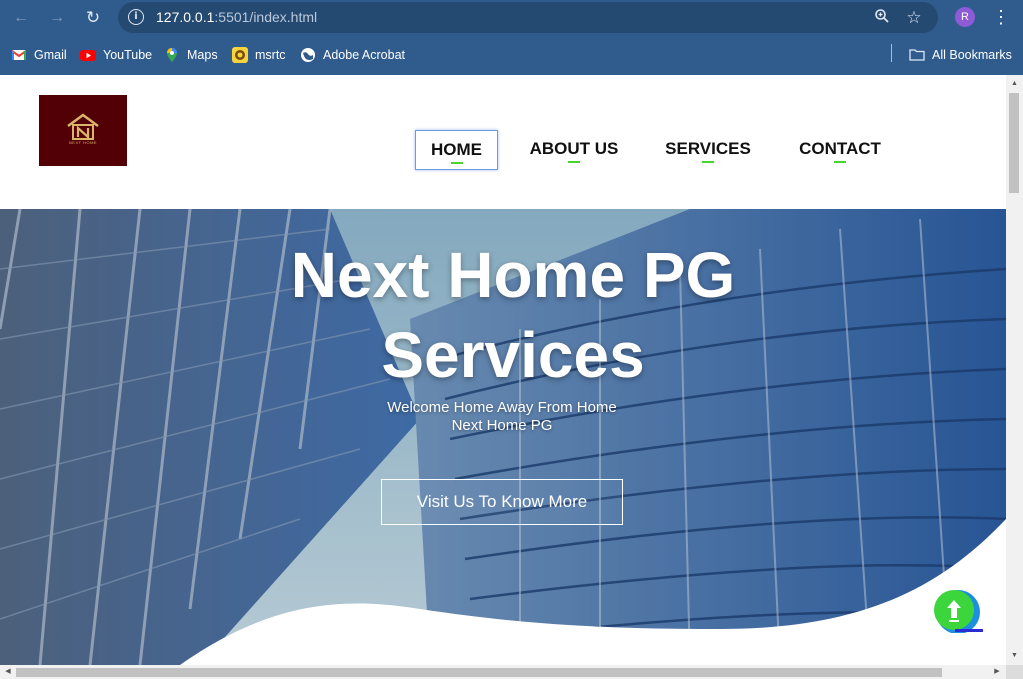 This screenshot has height=679, width=1023. I want to click on nav-contact: CONTACT, so click(840, 149).